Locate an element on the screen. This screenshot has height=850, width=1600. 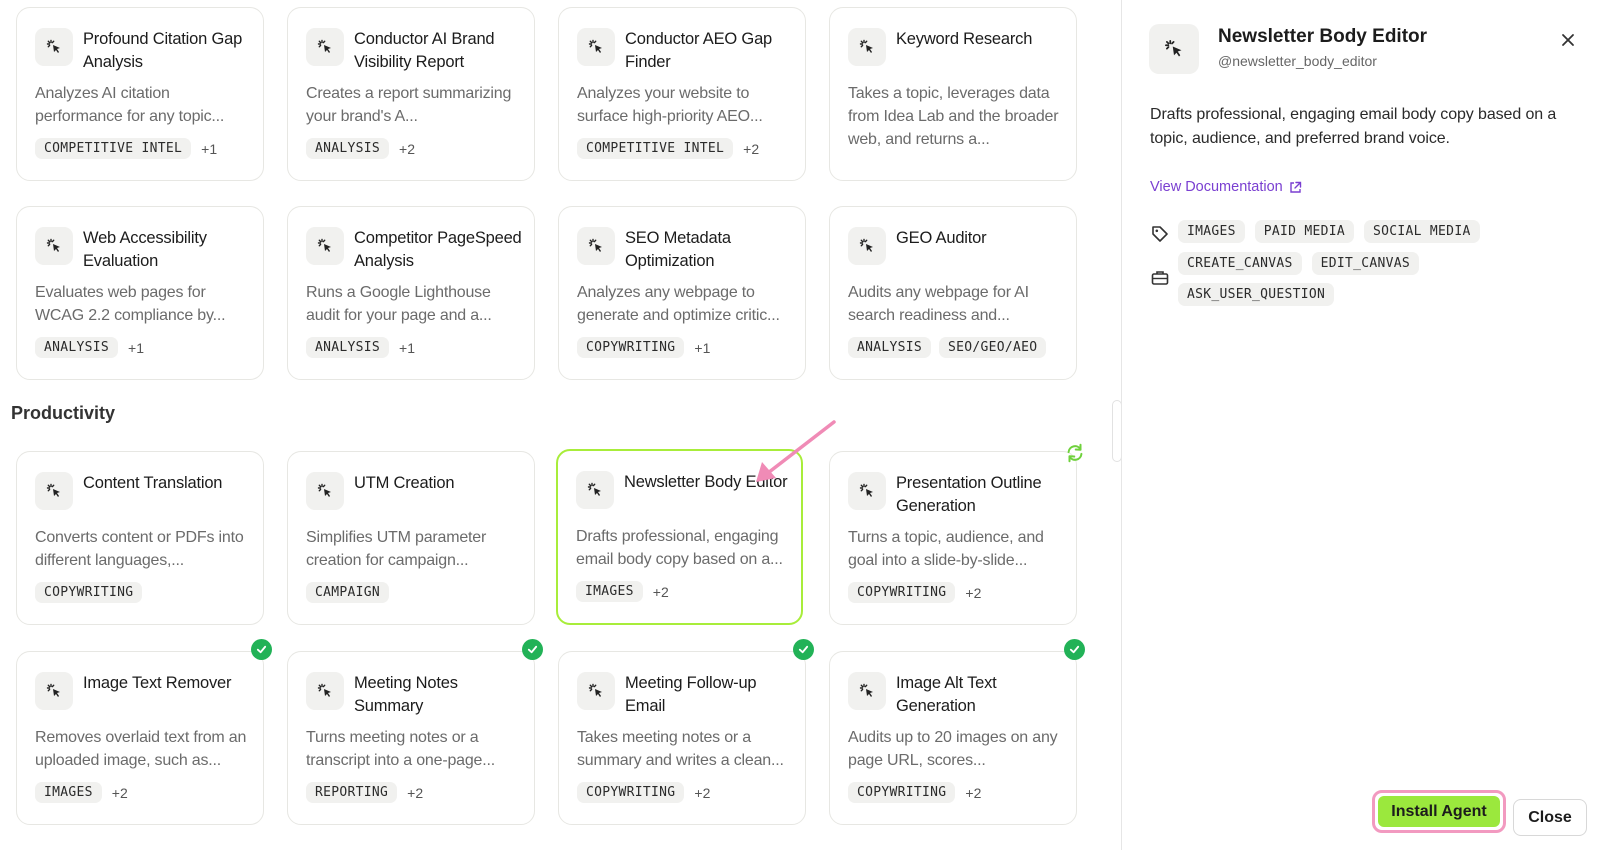
install-agent-button: Install Agent is located at coordinates (1439, 811).